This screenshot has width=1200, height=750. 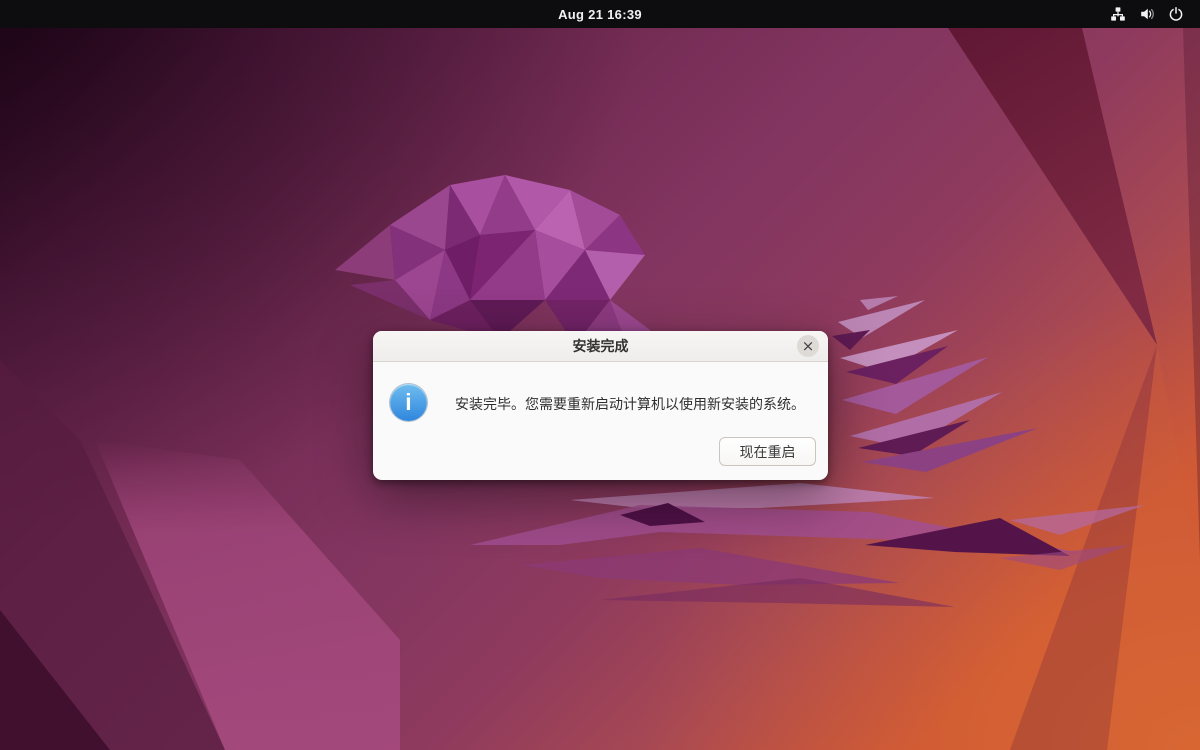 I want to click on dialog-title: 安装完成, so click(x=600, y=346).